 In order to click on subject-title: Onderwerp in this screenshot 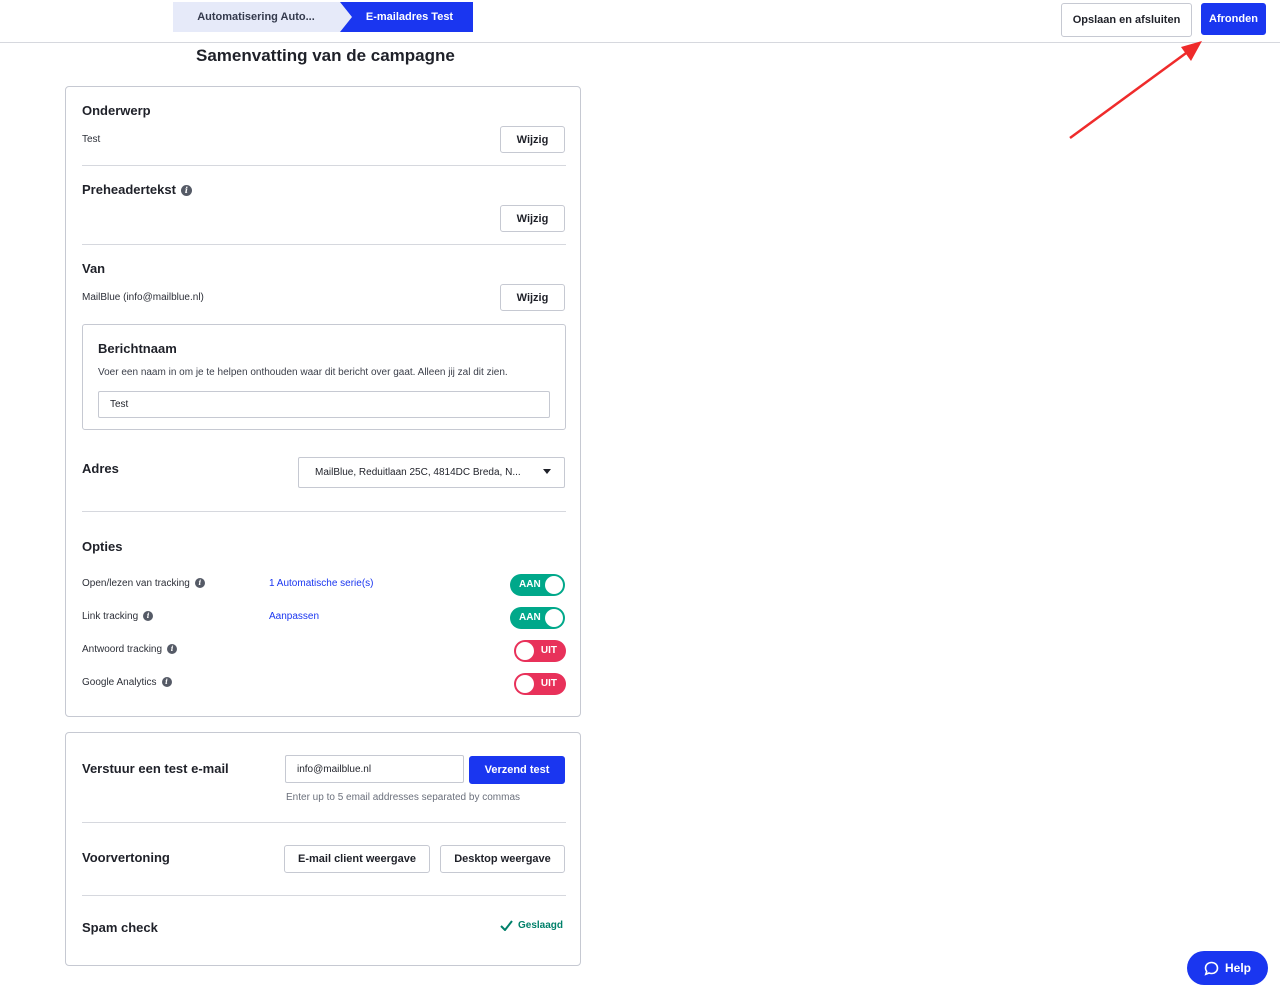, I will do `click(116, 110)`.